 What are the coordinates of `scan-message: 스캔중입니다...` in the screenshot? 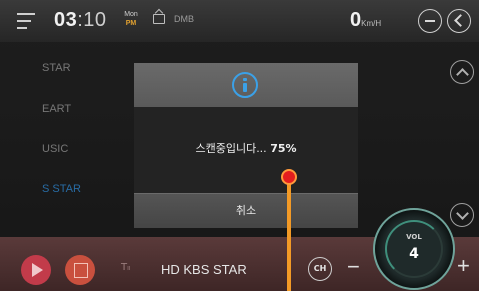 It's located at (231, 148).